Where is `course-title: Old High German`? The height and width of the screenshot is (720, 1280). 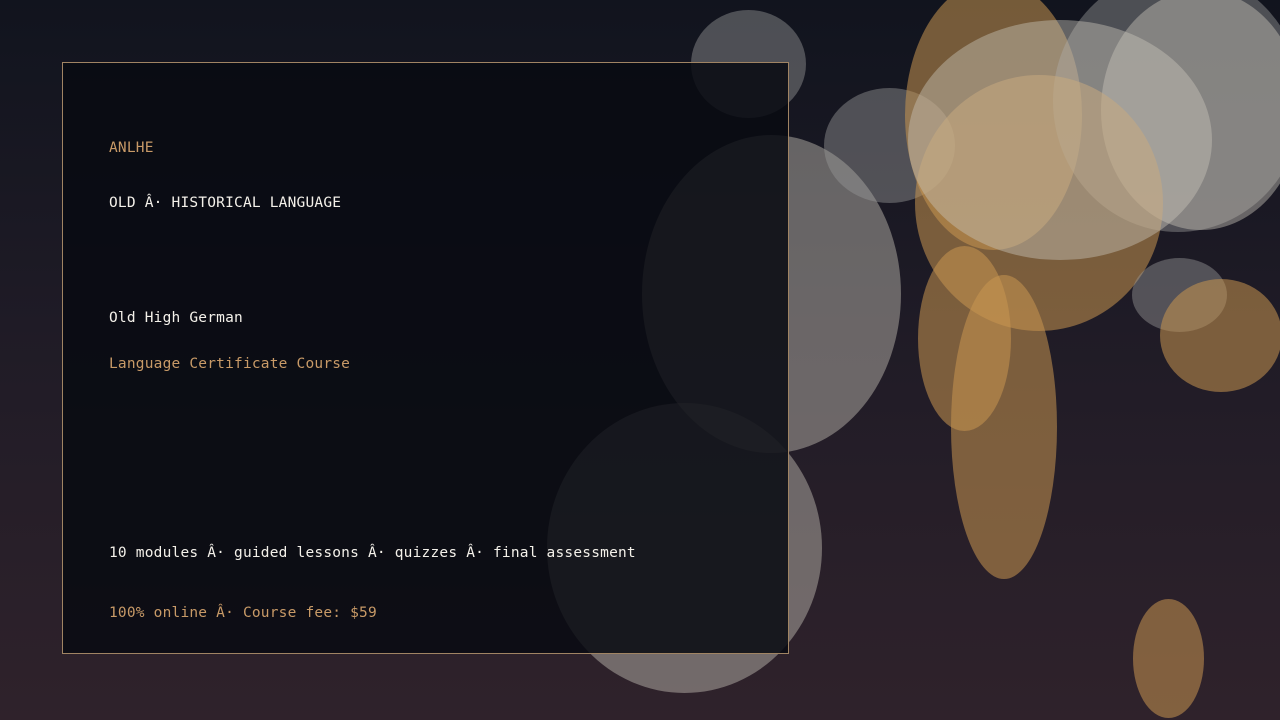
course-title: Old High German is located at coordinates (176, 318).